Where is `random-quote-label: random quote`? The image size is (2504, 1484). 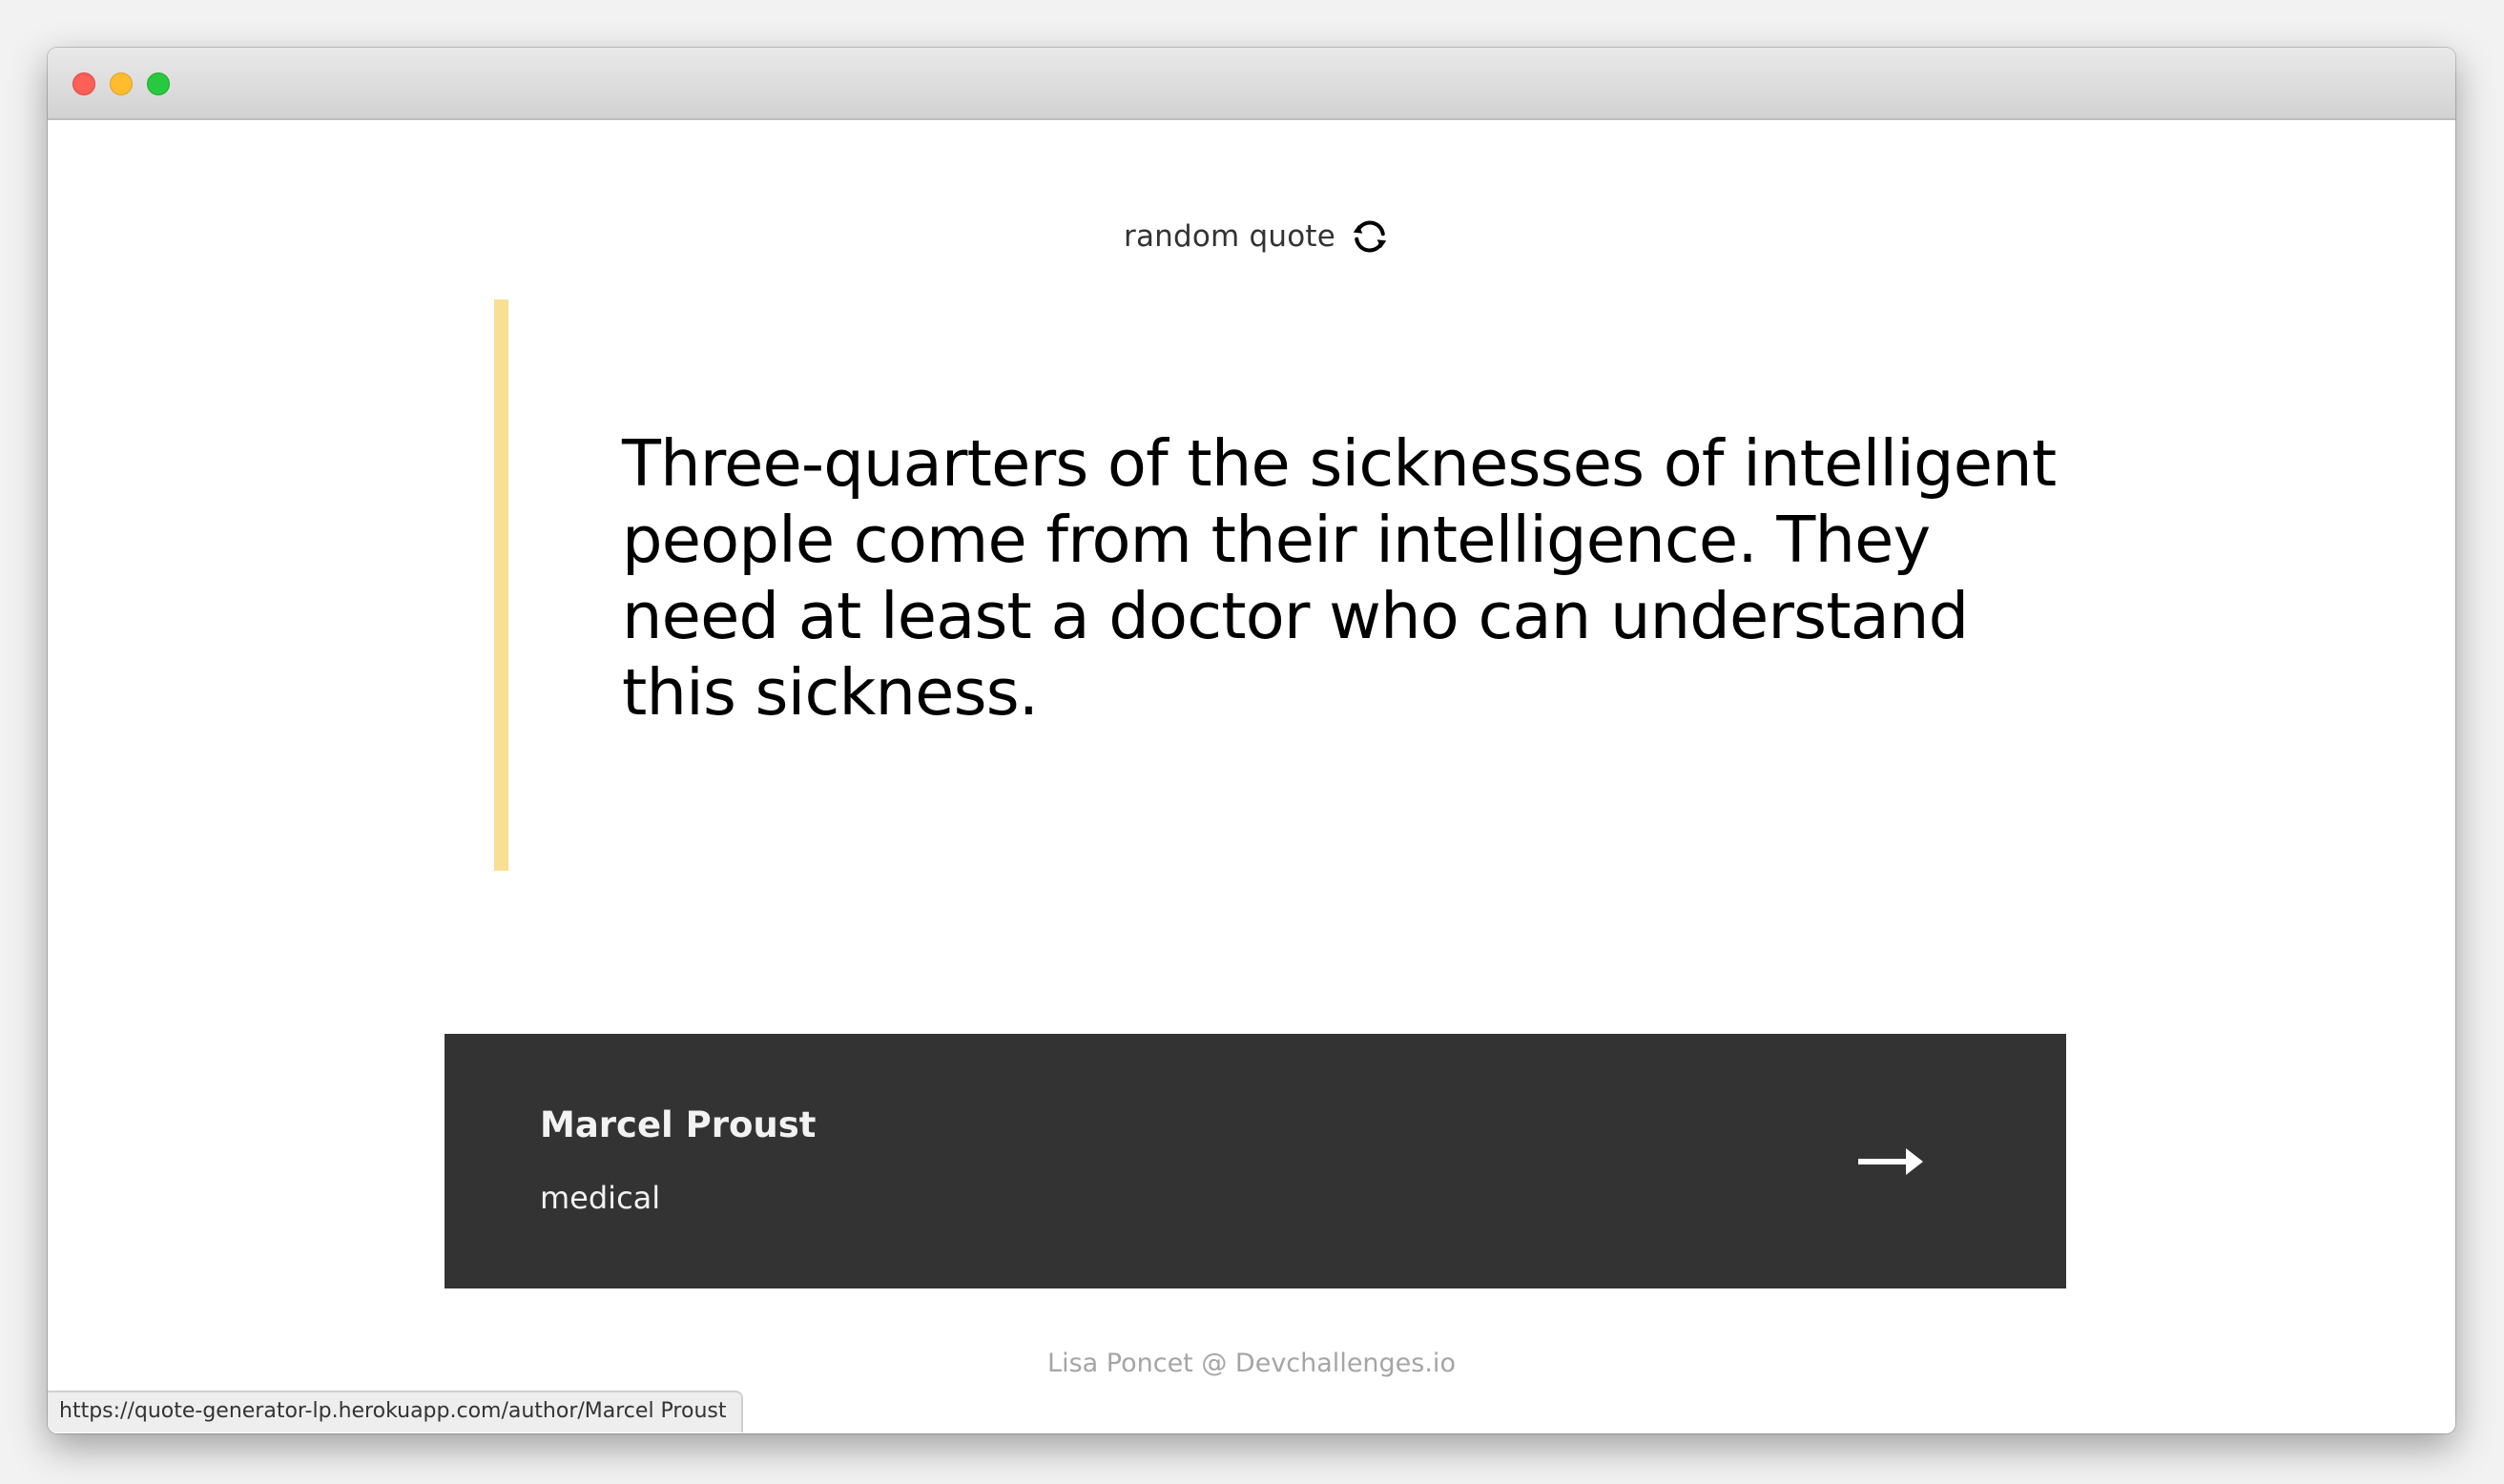 random-quote-label: random quote is located at coordinates (1230, 236).